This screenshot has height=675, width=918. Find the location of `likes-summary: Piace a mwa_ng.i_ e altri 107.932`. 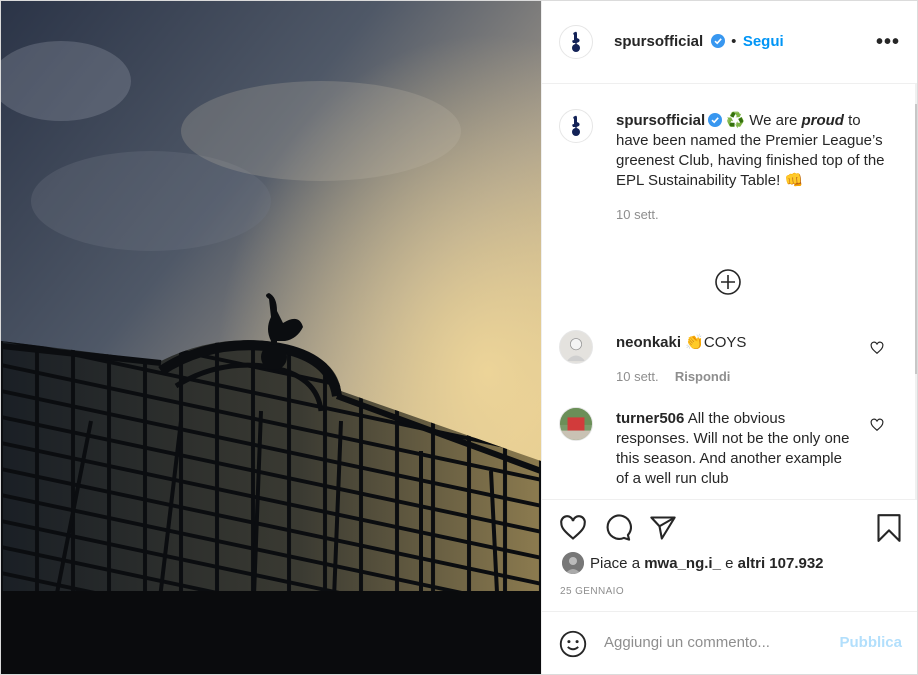

likes-summary: Piace a mwa_ng.i_ e altri 107.932 is located at coordinates (693, 563).